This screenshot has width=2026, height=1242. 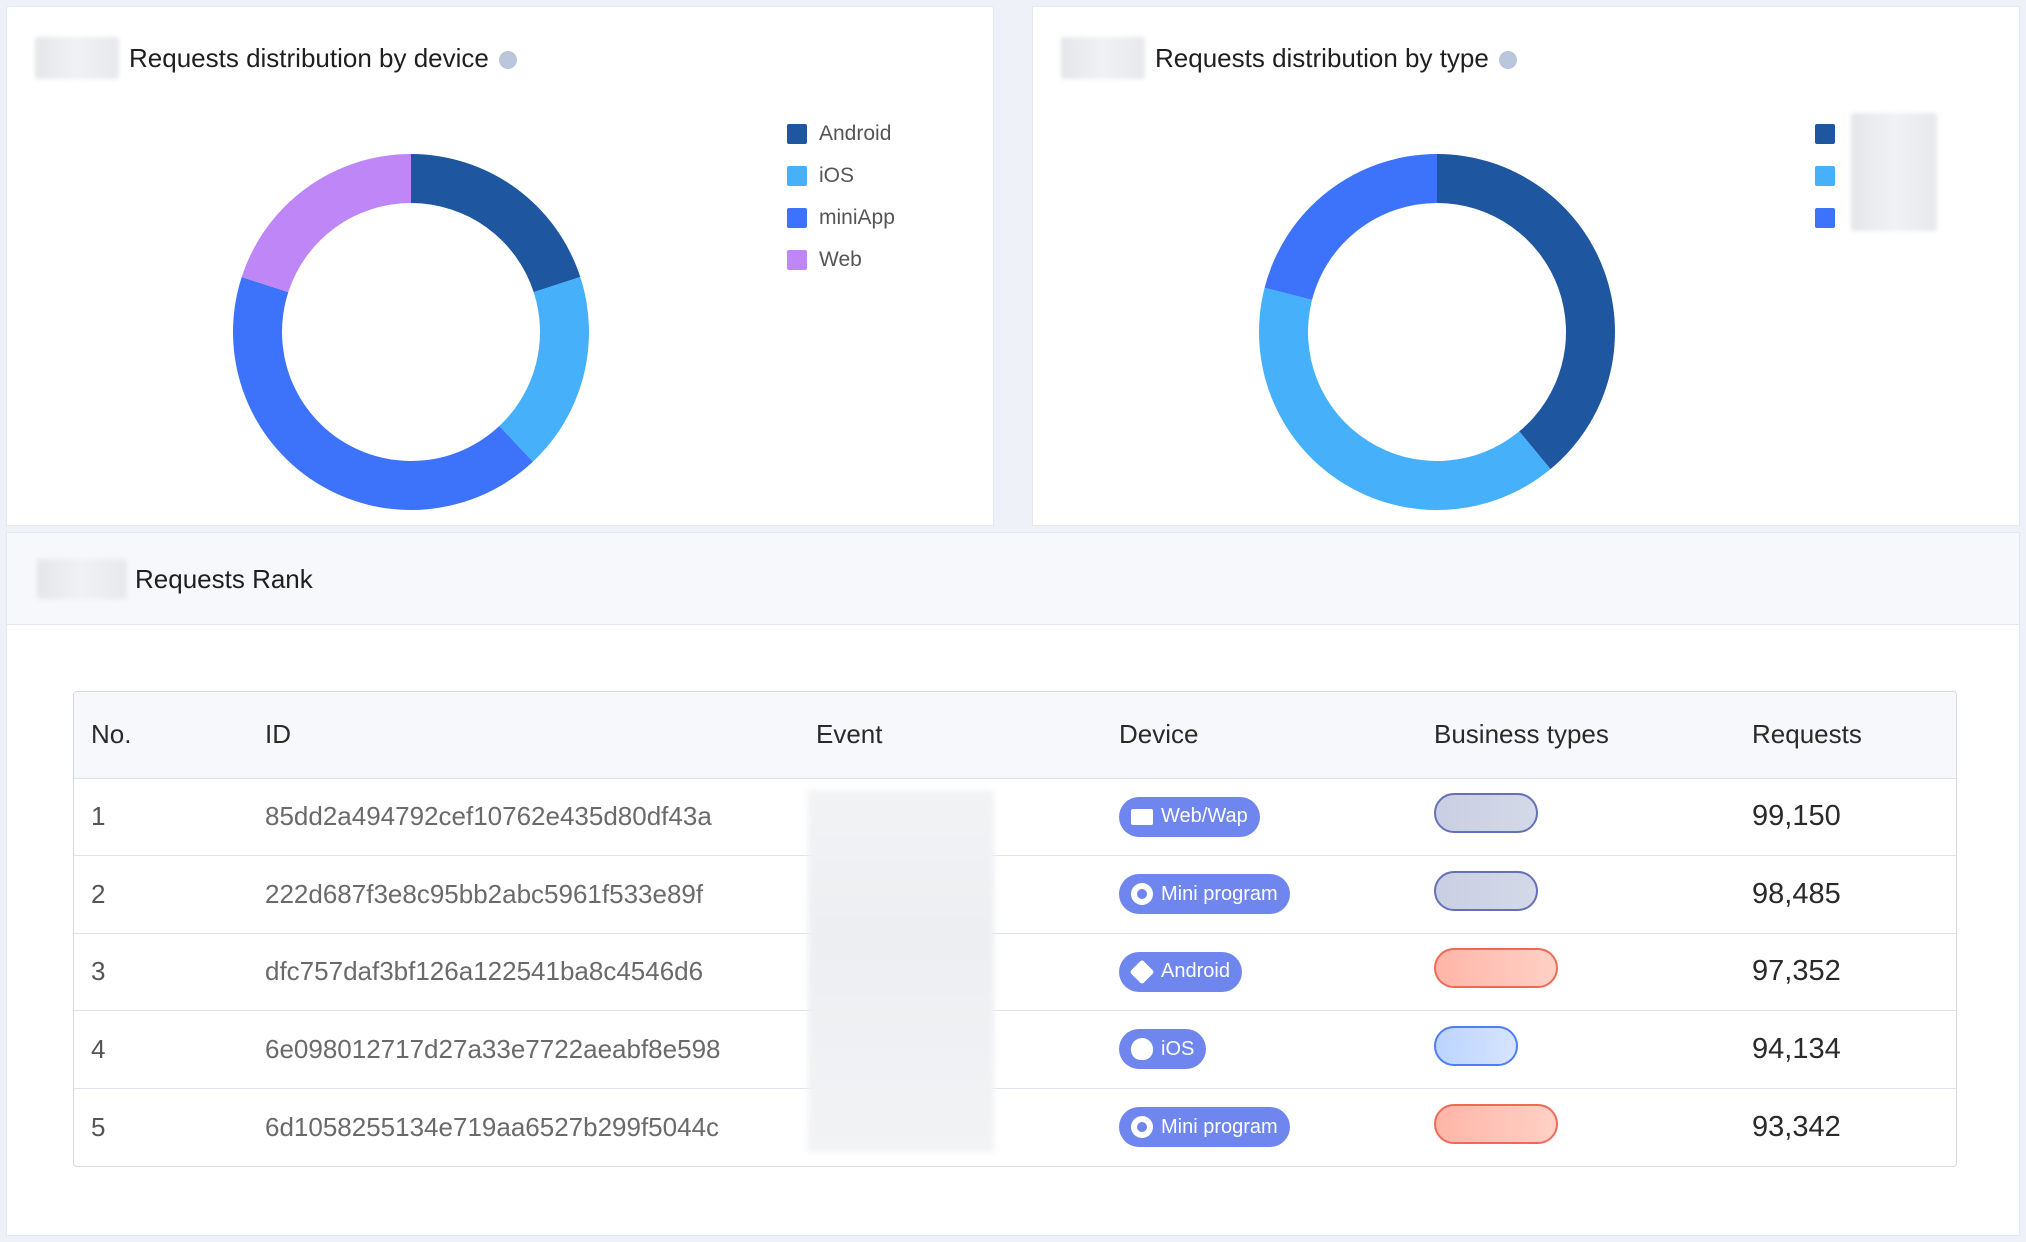 I want to click on donut-slice-ios, so click(x=544, y=369).